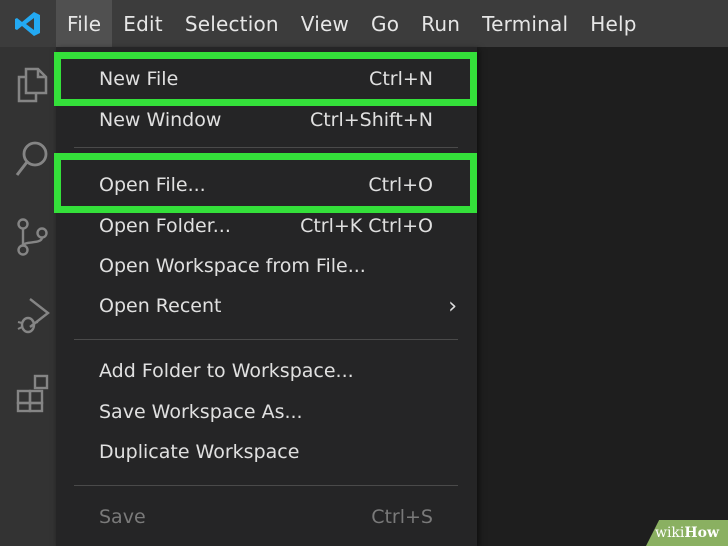 This screenshot has width=728, height=546. I want to click on highlight-open-file, so click(265, 183).